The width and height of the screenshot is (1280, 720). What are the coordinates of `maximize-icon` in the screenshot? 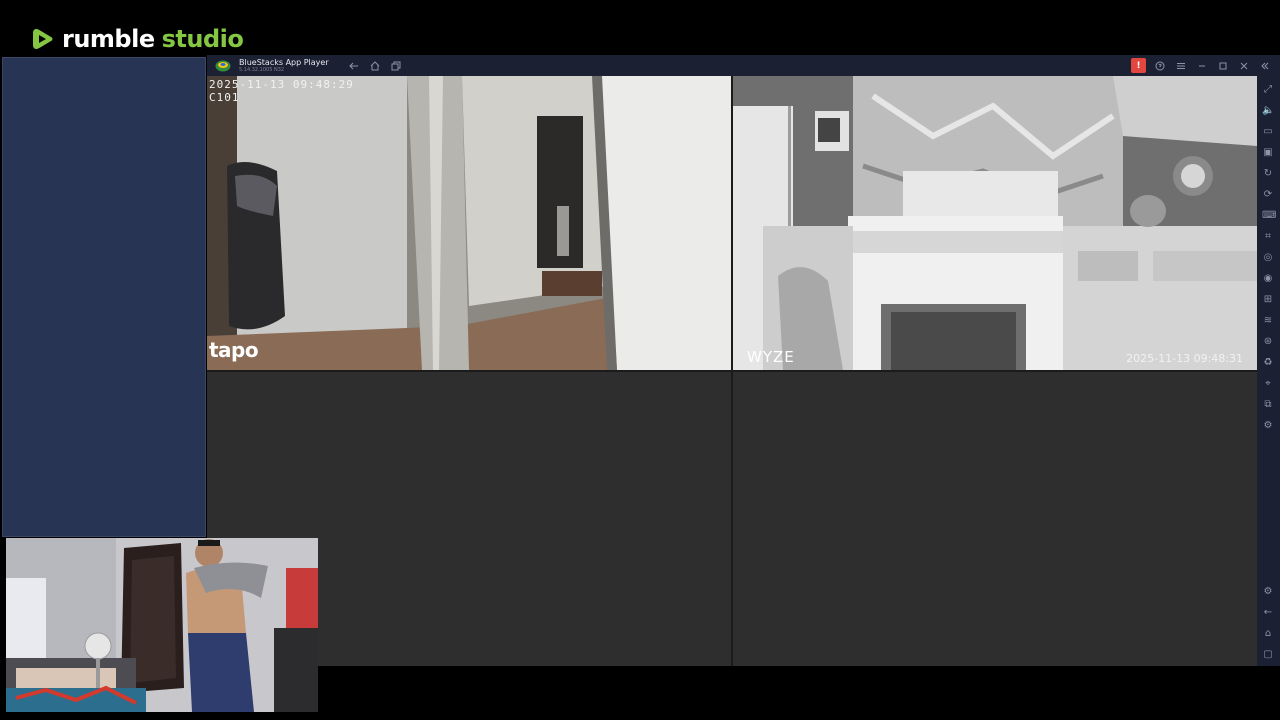 It's located at (1223, 66).